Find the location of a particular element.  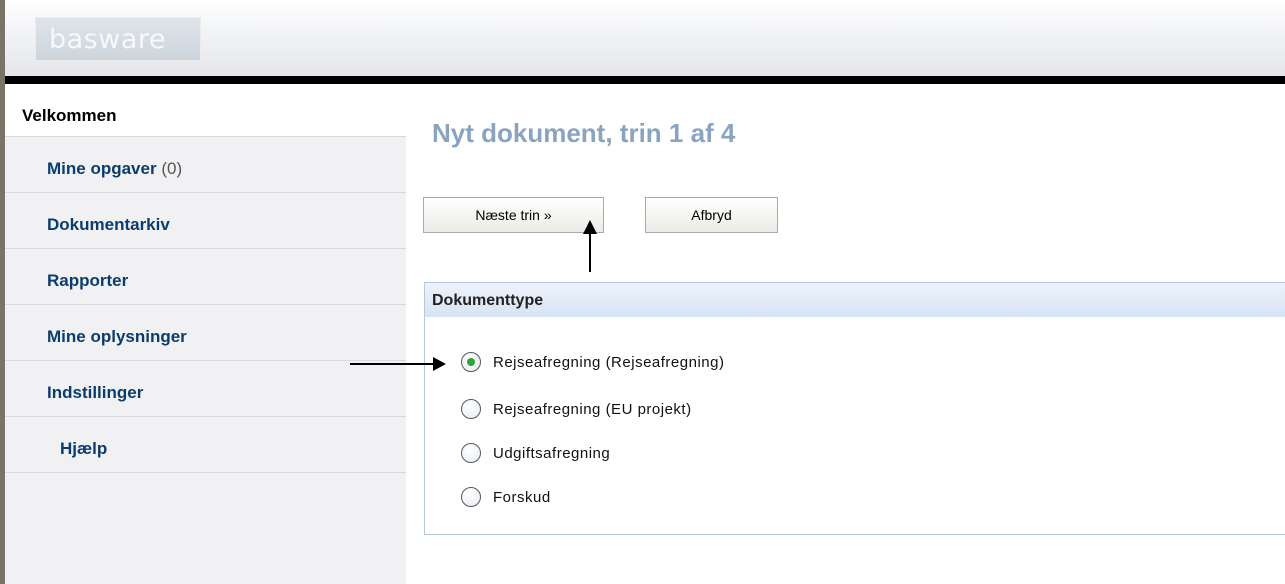

radio-option-advance: Forskud is located at coordinates (506, 497).